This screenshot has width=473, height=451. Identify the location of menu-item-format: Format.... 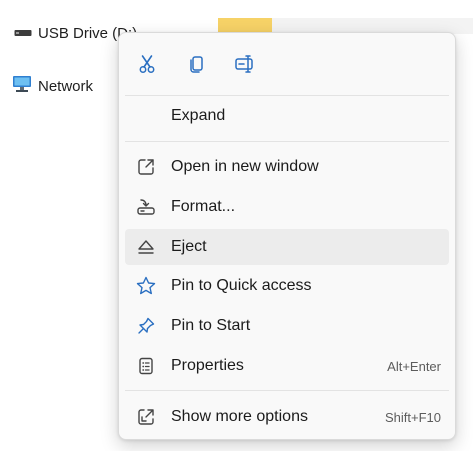
(287, 207).